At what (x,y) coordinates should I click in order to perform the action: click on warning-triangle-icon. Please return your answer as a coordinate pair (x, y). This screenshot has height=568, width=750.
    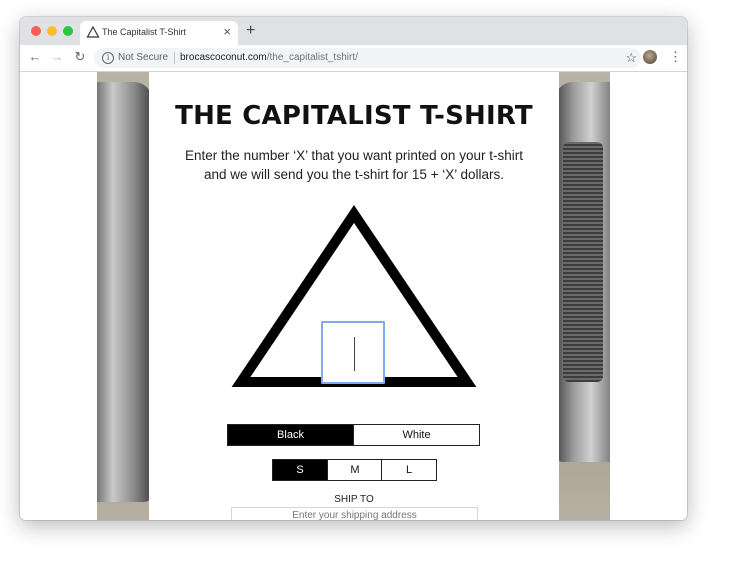
    Looking at the image, I should click on (93, 31).